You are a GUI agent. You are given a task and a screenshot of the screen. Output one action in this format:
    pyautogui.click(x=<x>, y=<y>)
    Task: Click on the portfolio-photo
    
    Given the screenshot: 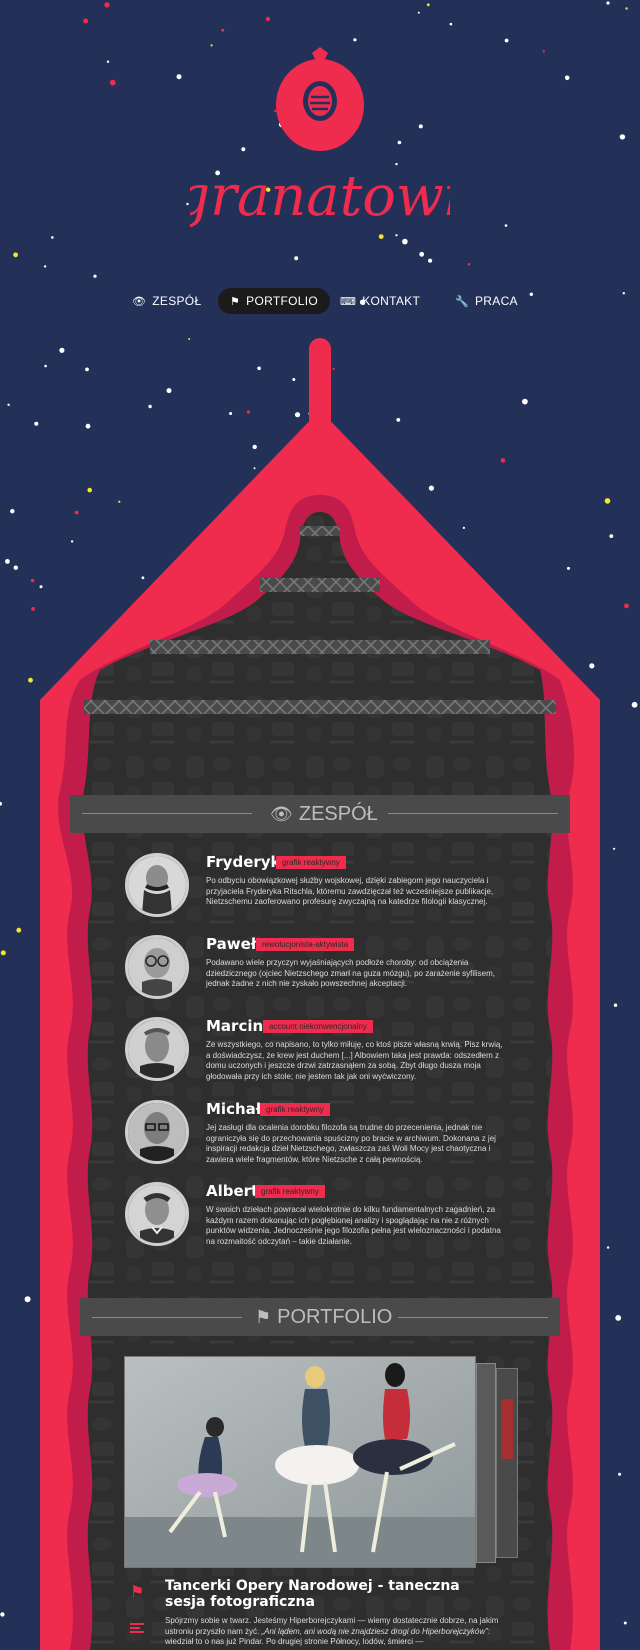 What is the action you would take?
    pyautogui.click(x=300, y=1462)
    